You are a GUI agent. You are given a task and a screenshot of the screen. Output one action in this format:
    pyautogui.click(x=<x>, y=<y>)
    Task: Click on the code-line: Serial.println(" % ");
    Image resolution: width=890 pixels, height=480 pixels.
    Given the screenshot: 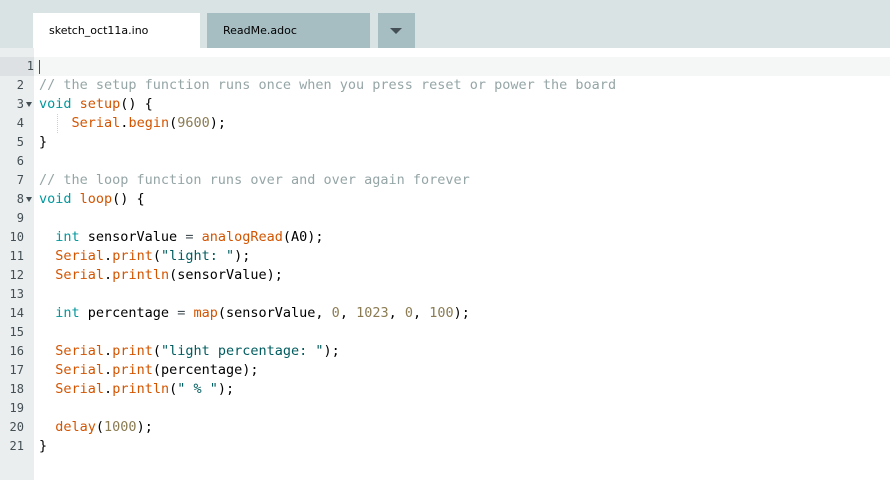 What is the action you would take?
    pyautogui.click(x=136, y=389)
    